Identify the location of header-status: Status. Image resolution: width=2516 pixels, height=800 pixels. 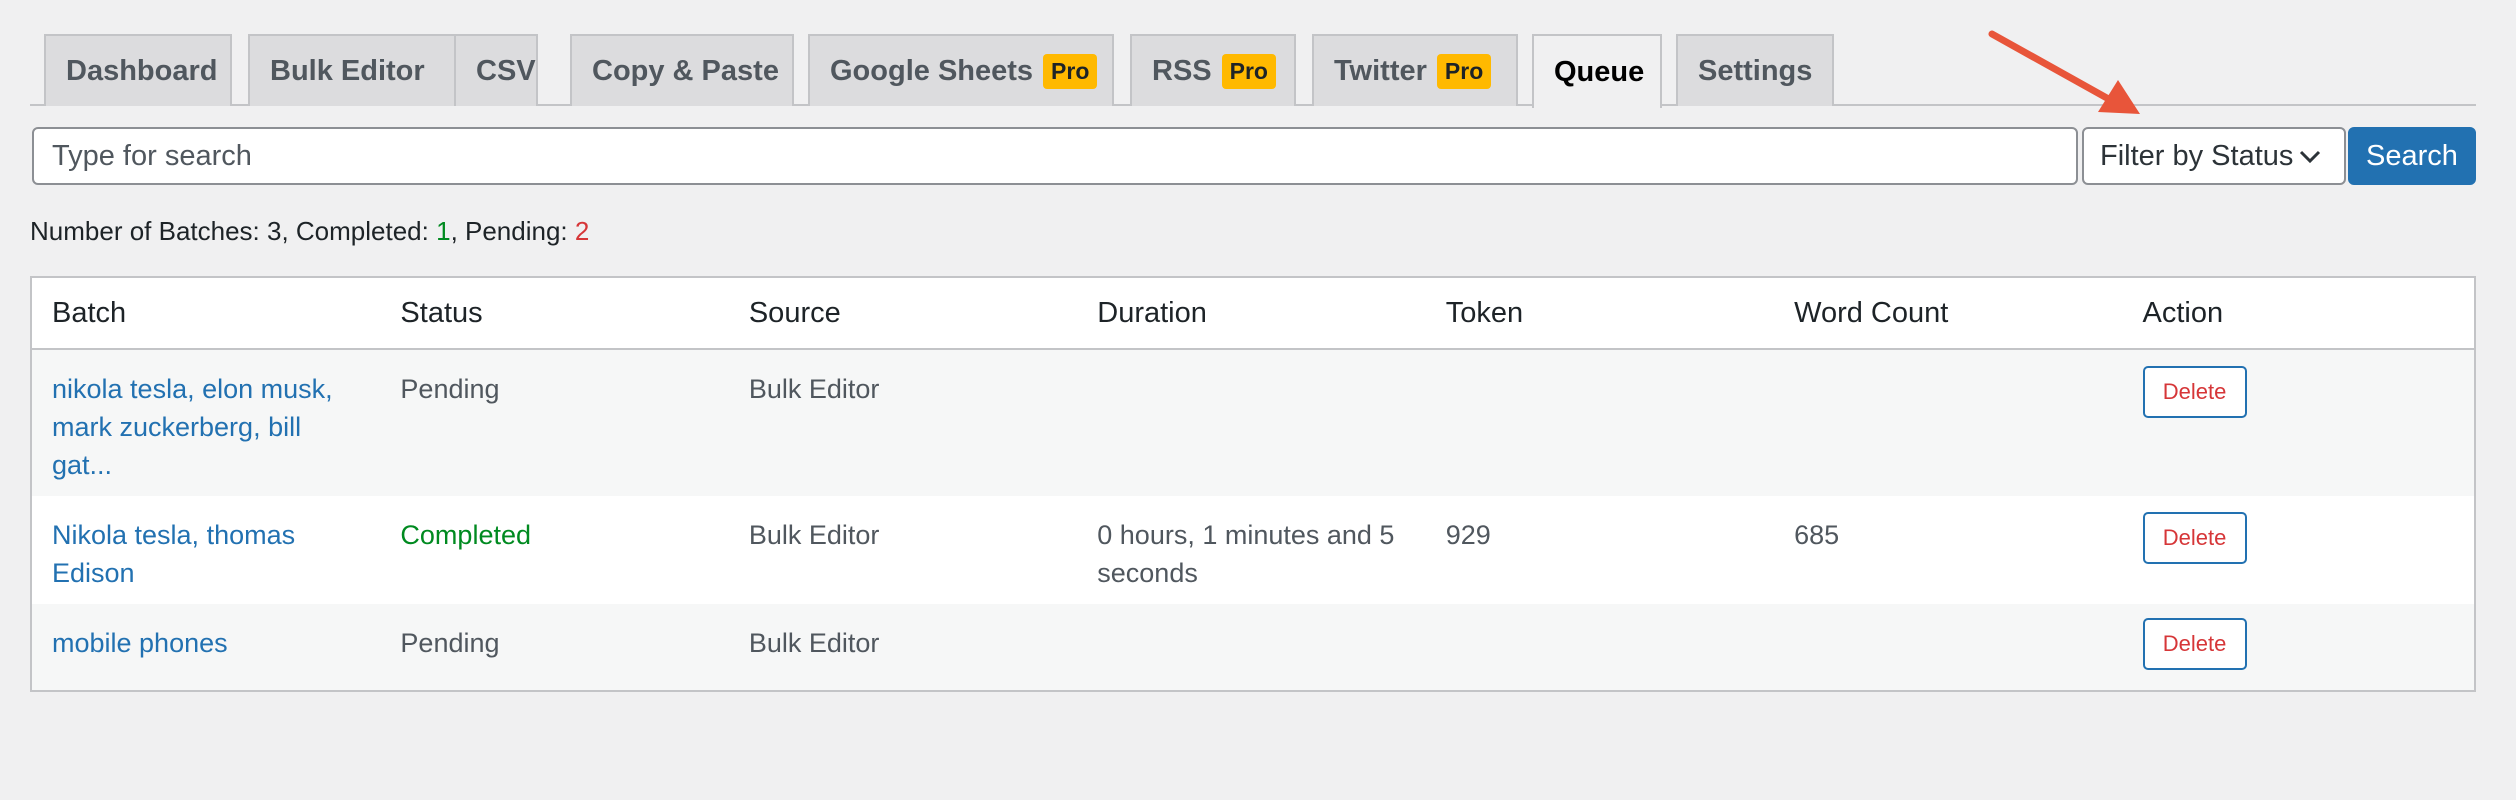
(554, 313).